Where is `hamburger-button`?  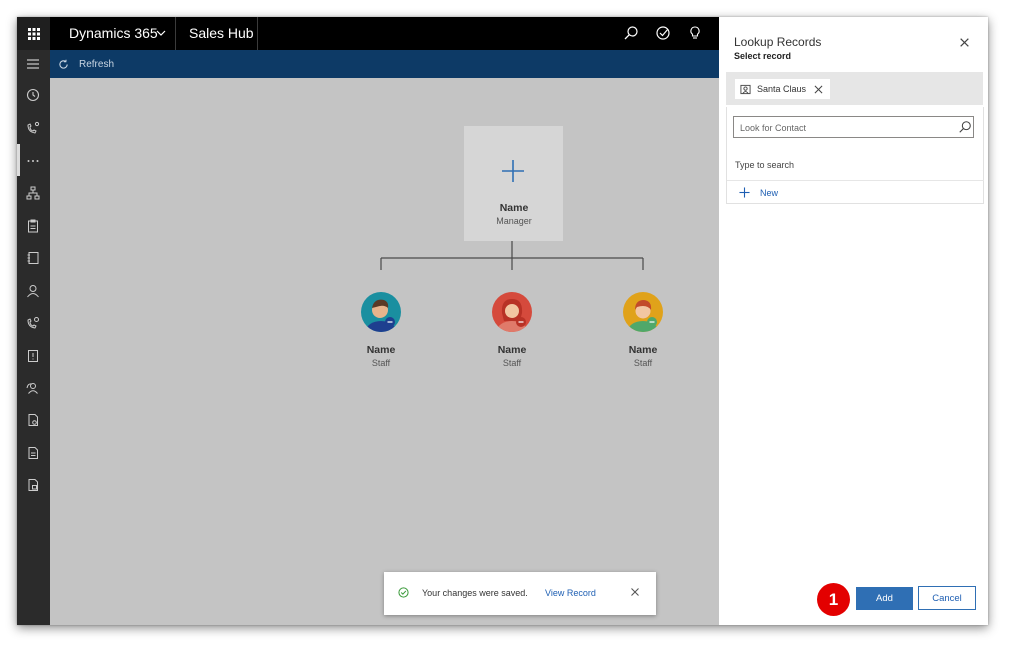
hamburger-button is located at coordinates (33, 64).